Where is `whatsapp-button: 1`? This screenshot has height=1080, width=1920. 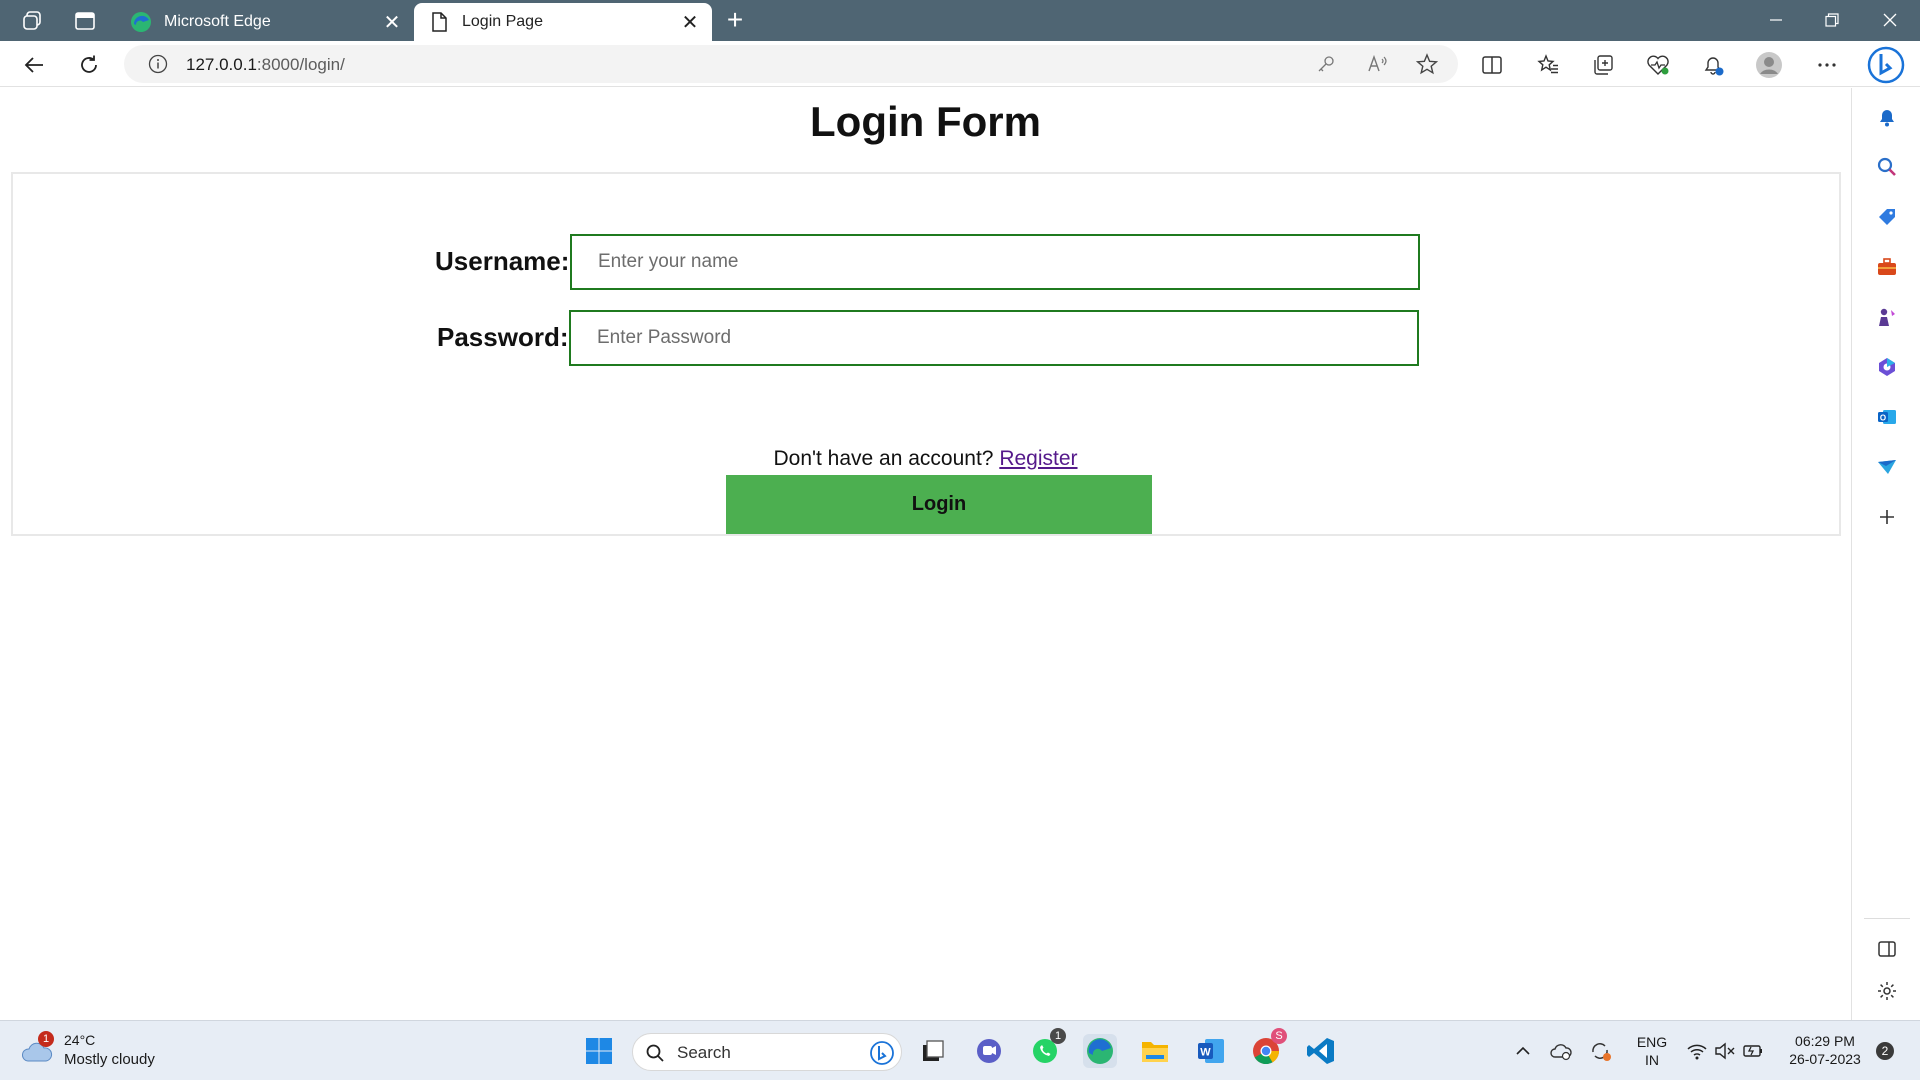 whatsapp-button: 1 is located at coordinates (1047, 1048).